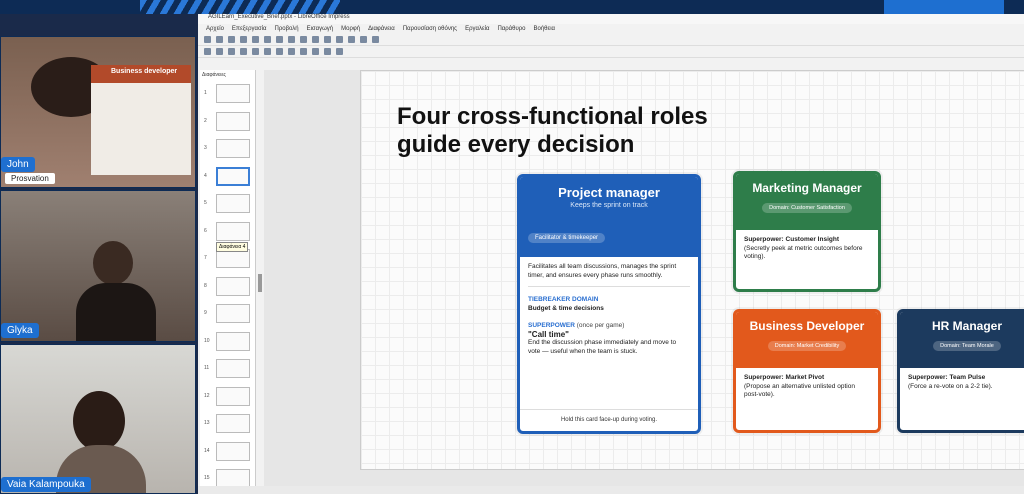  What do you see at coordinates (30, 178) in the screenshot?
I see `participant-subtitle: Prosvation` at bounding box center [30, 178].